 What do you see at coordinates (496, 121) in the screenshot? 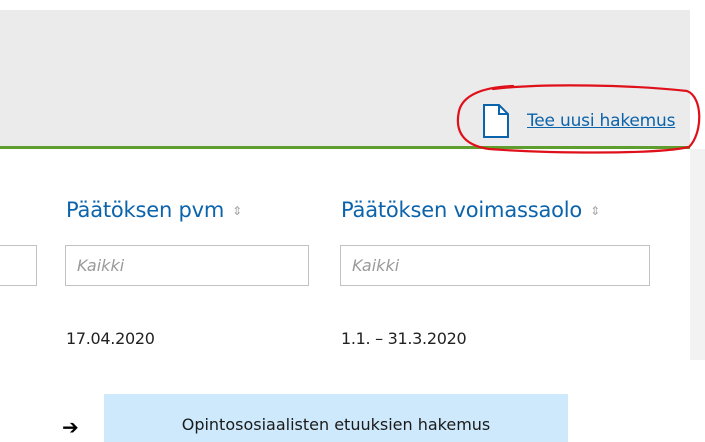
I see `document-icon` at bounding box center [496, 121].